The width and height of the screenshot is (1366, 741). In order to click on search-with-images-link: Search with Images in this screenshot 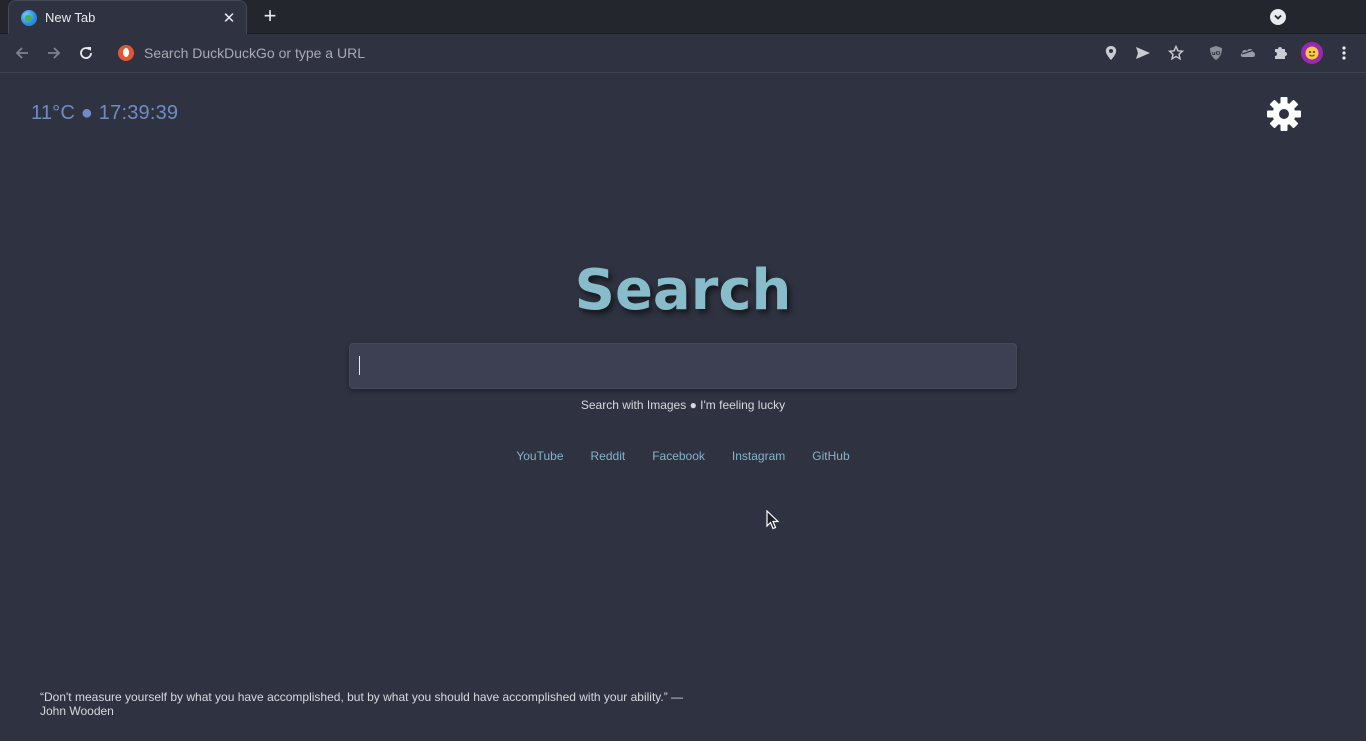, I will do `click(633, 405)`.